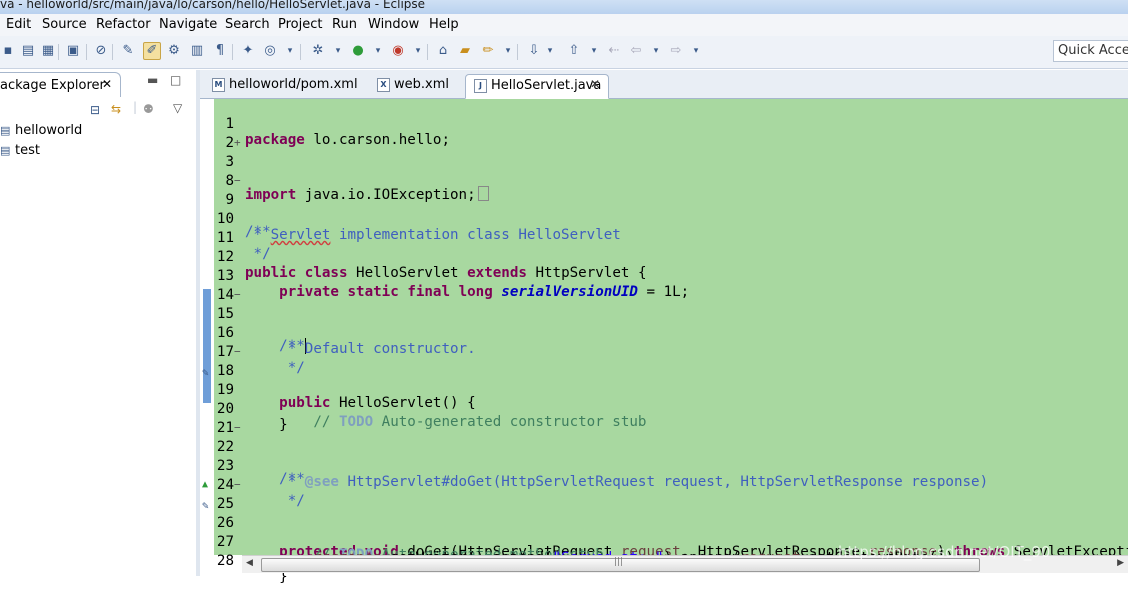 The height and width of the screenshot is (601, 1128). I want to click on project-label: helloworld, so click(49, 130).